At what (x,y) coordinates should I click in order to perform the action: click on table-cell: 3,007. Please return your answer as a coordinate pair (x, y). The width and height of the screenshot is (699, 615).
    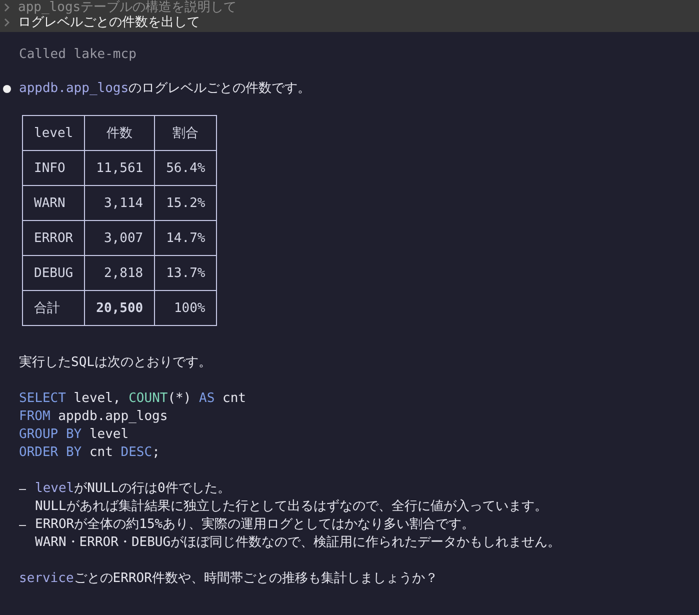
    Looking at the image, I should click on (119, 238).